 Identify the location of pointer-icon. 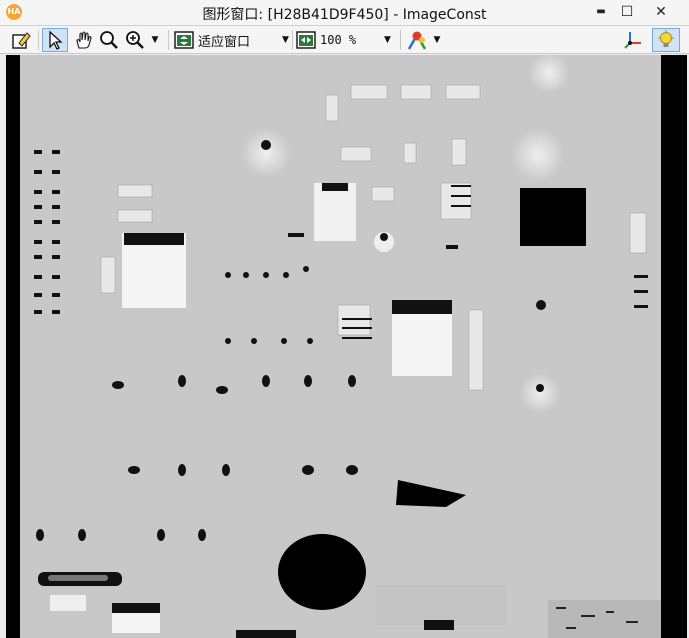
(56, 40).